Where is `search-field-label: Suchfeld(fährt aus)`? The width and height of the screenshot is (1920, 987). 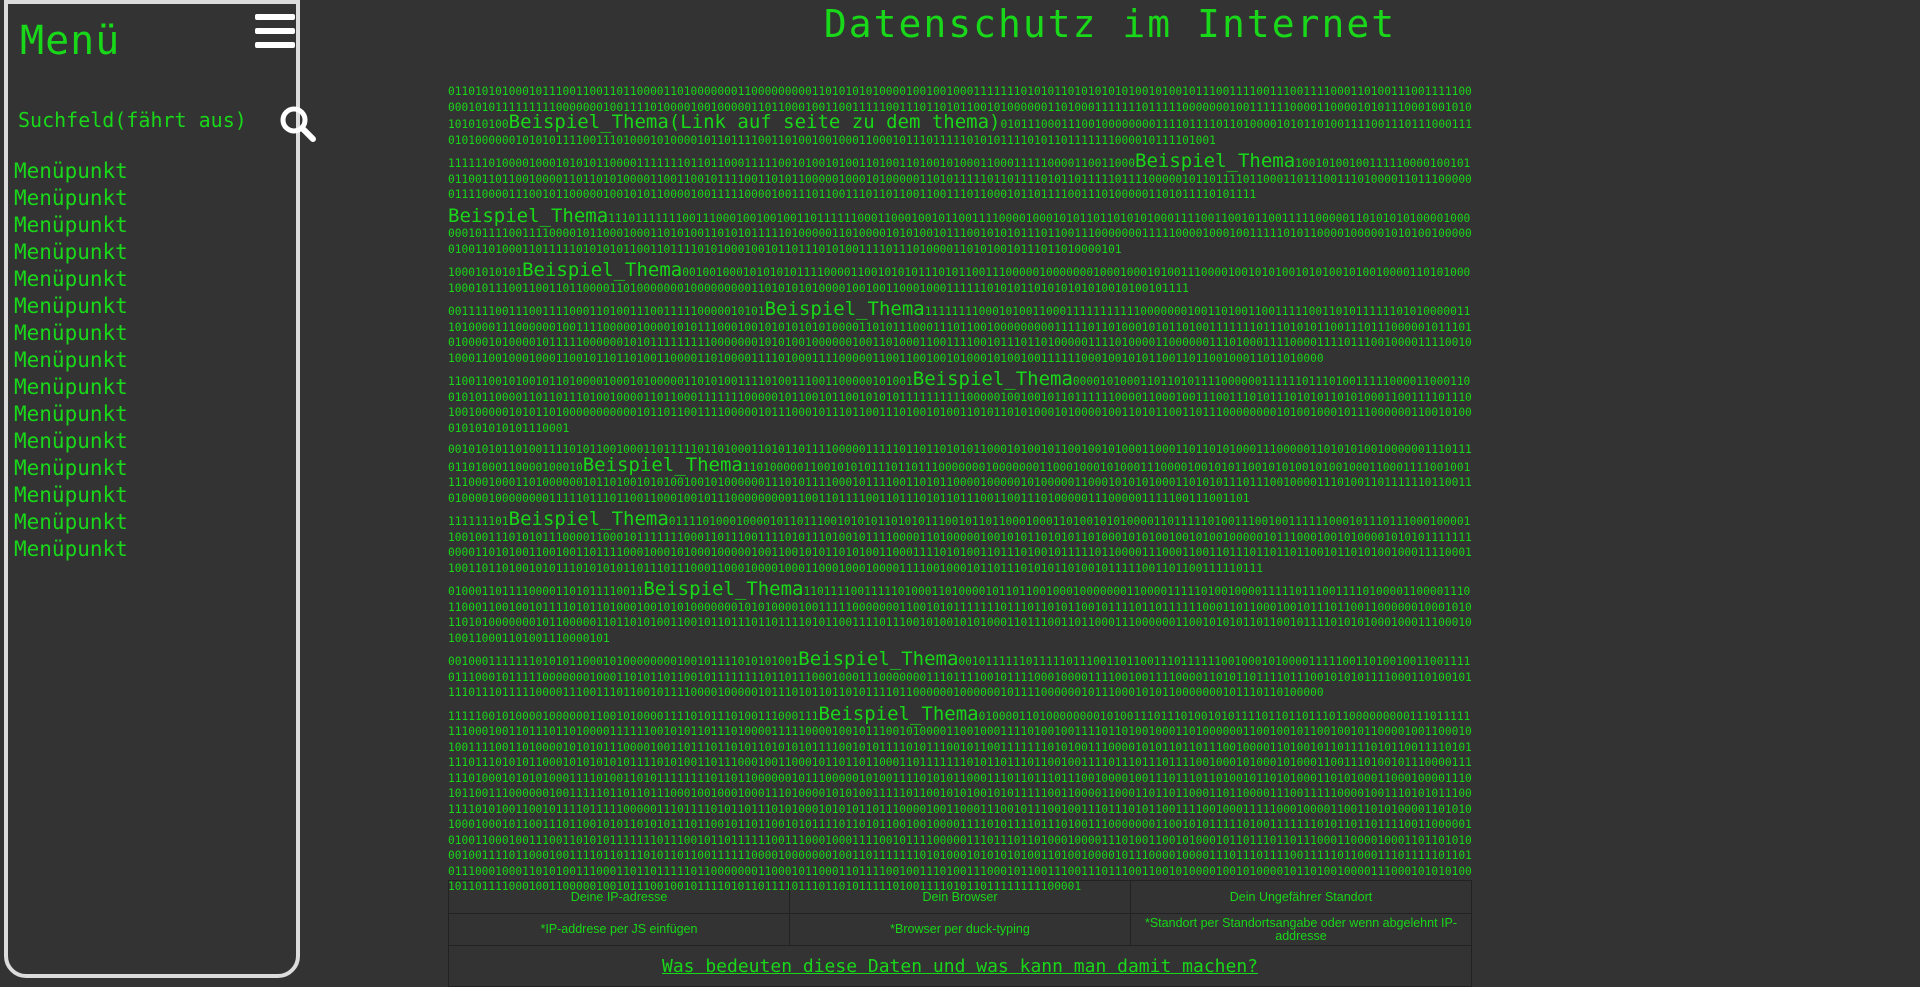
search-field-label: Suchfeld(fährt aus) is located at coordinates (132, 120).